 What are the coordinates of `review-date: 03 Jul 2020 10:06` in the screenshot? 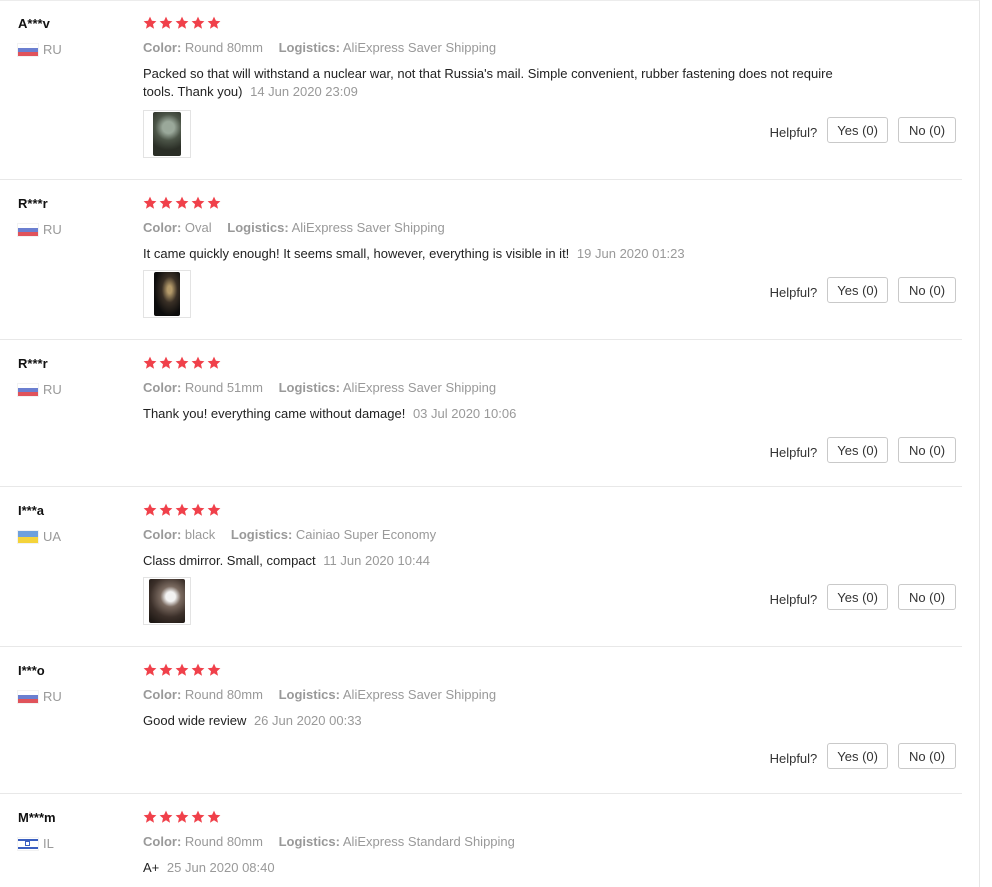 It's located at (464, 413).